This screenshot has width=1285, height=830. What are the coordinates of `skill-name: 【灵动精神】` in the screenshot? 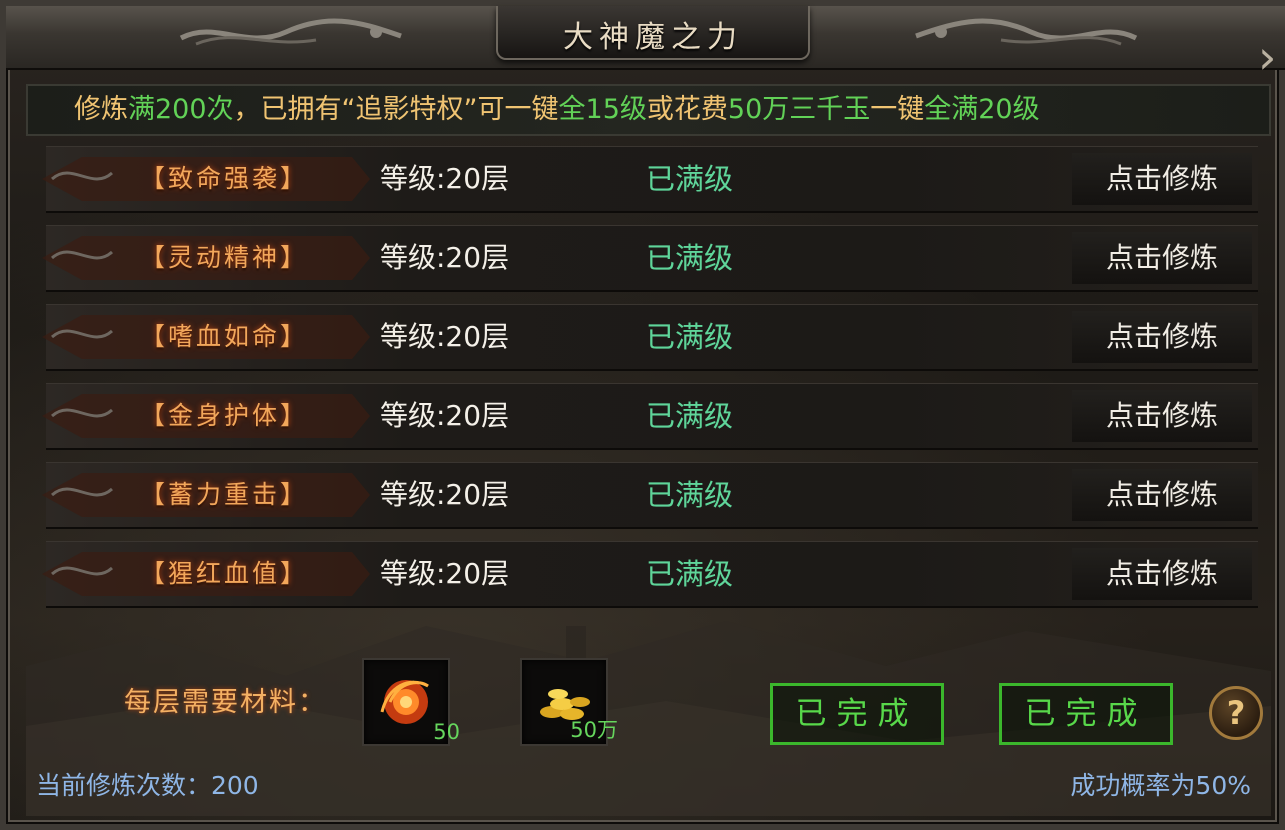 It's located at (223, 257).